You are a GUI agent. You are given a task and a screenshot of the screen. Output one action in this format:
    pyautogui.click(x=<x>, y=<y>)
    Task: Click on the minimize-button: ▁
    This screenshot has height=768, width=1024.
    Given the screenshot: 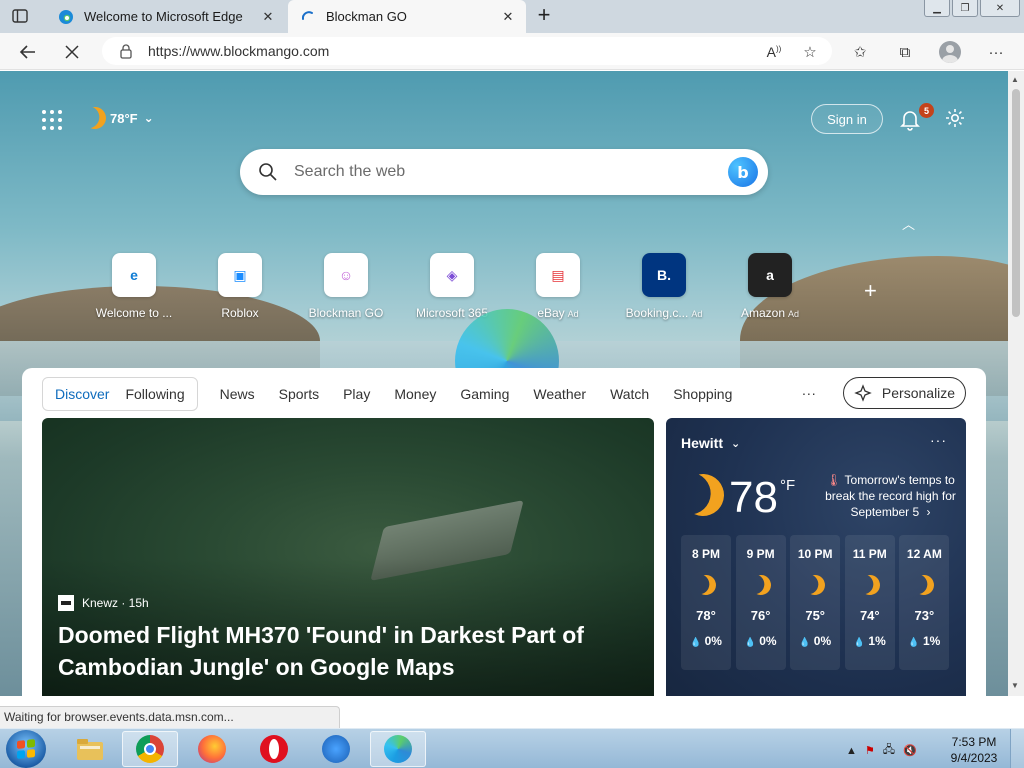 What is the action you would take?
    pyautogui.click(x=937, y=8)
    